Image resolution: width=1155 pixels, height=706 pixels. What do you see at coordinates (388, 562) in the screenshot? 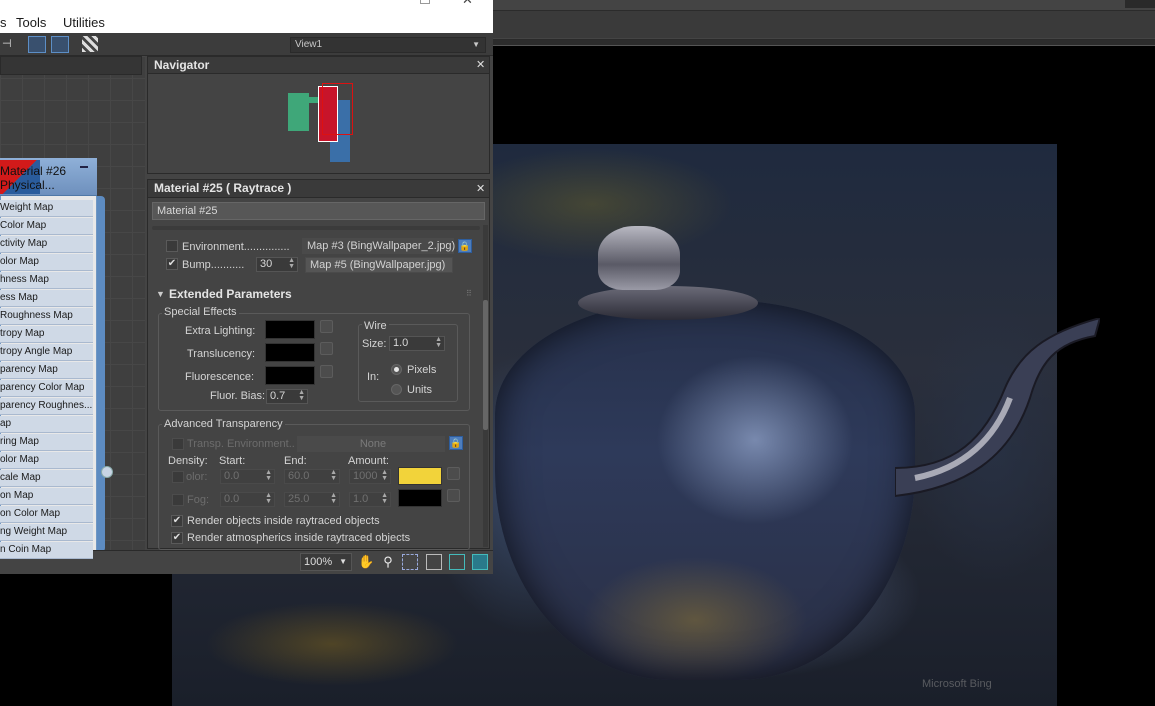
I see `zoom-icon: ⚲` at bounding box center [388, 562].